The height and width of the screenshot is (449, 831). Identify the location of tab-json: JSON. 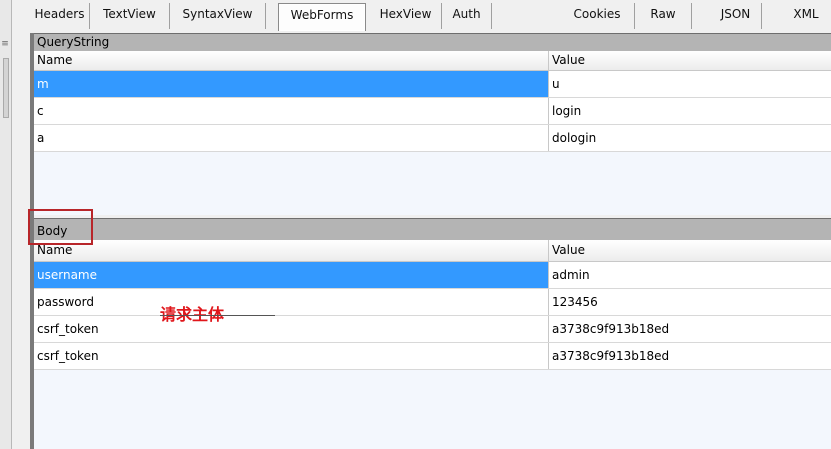
(736, 16).